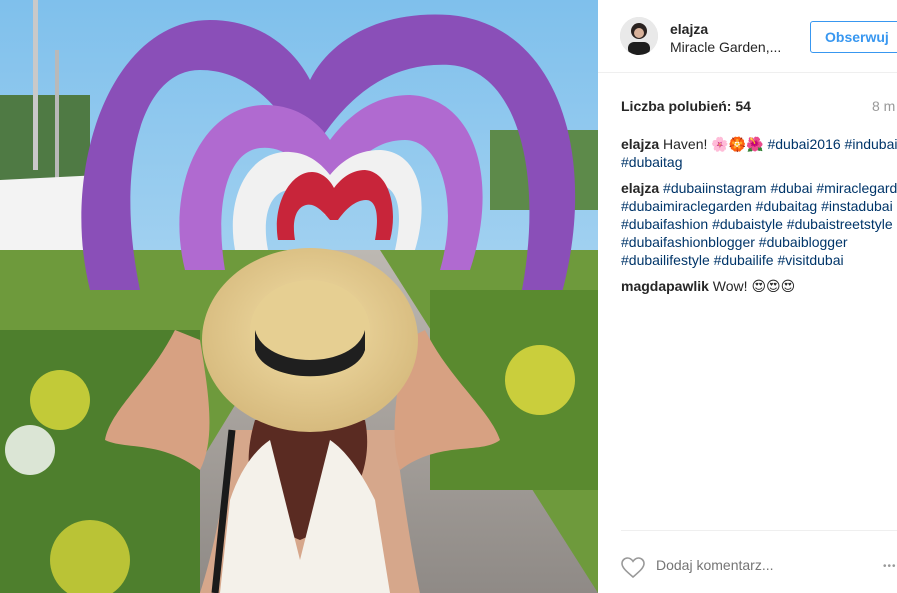 This screenshot has width=897, height=593. What do you see at coordinates (689, 29) in the screenshot?
I see `post-username: elajza` at bounding box center [689, 29].